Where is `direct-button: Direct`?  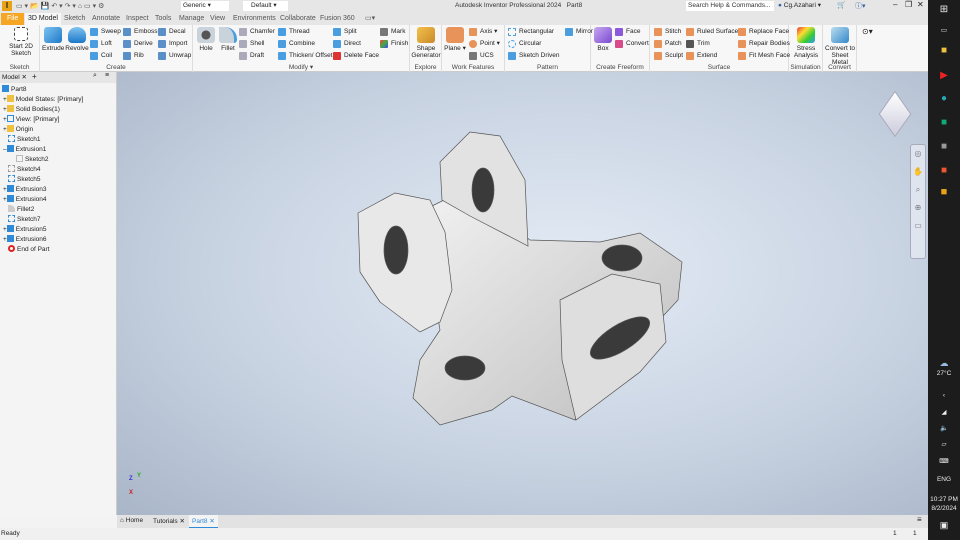 direct-button: Direct is located at coordinates (347, 43).